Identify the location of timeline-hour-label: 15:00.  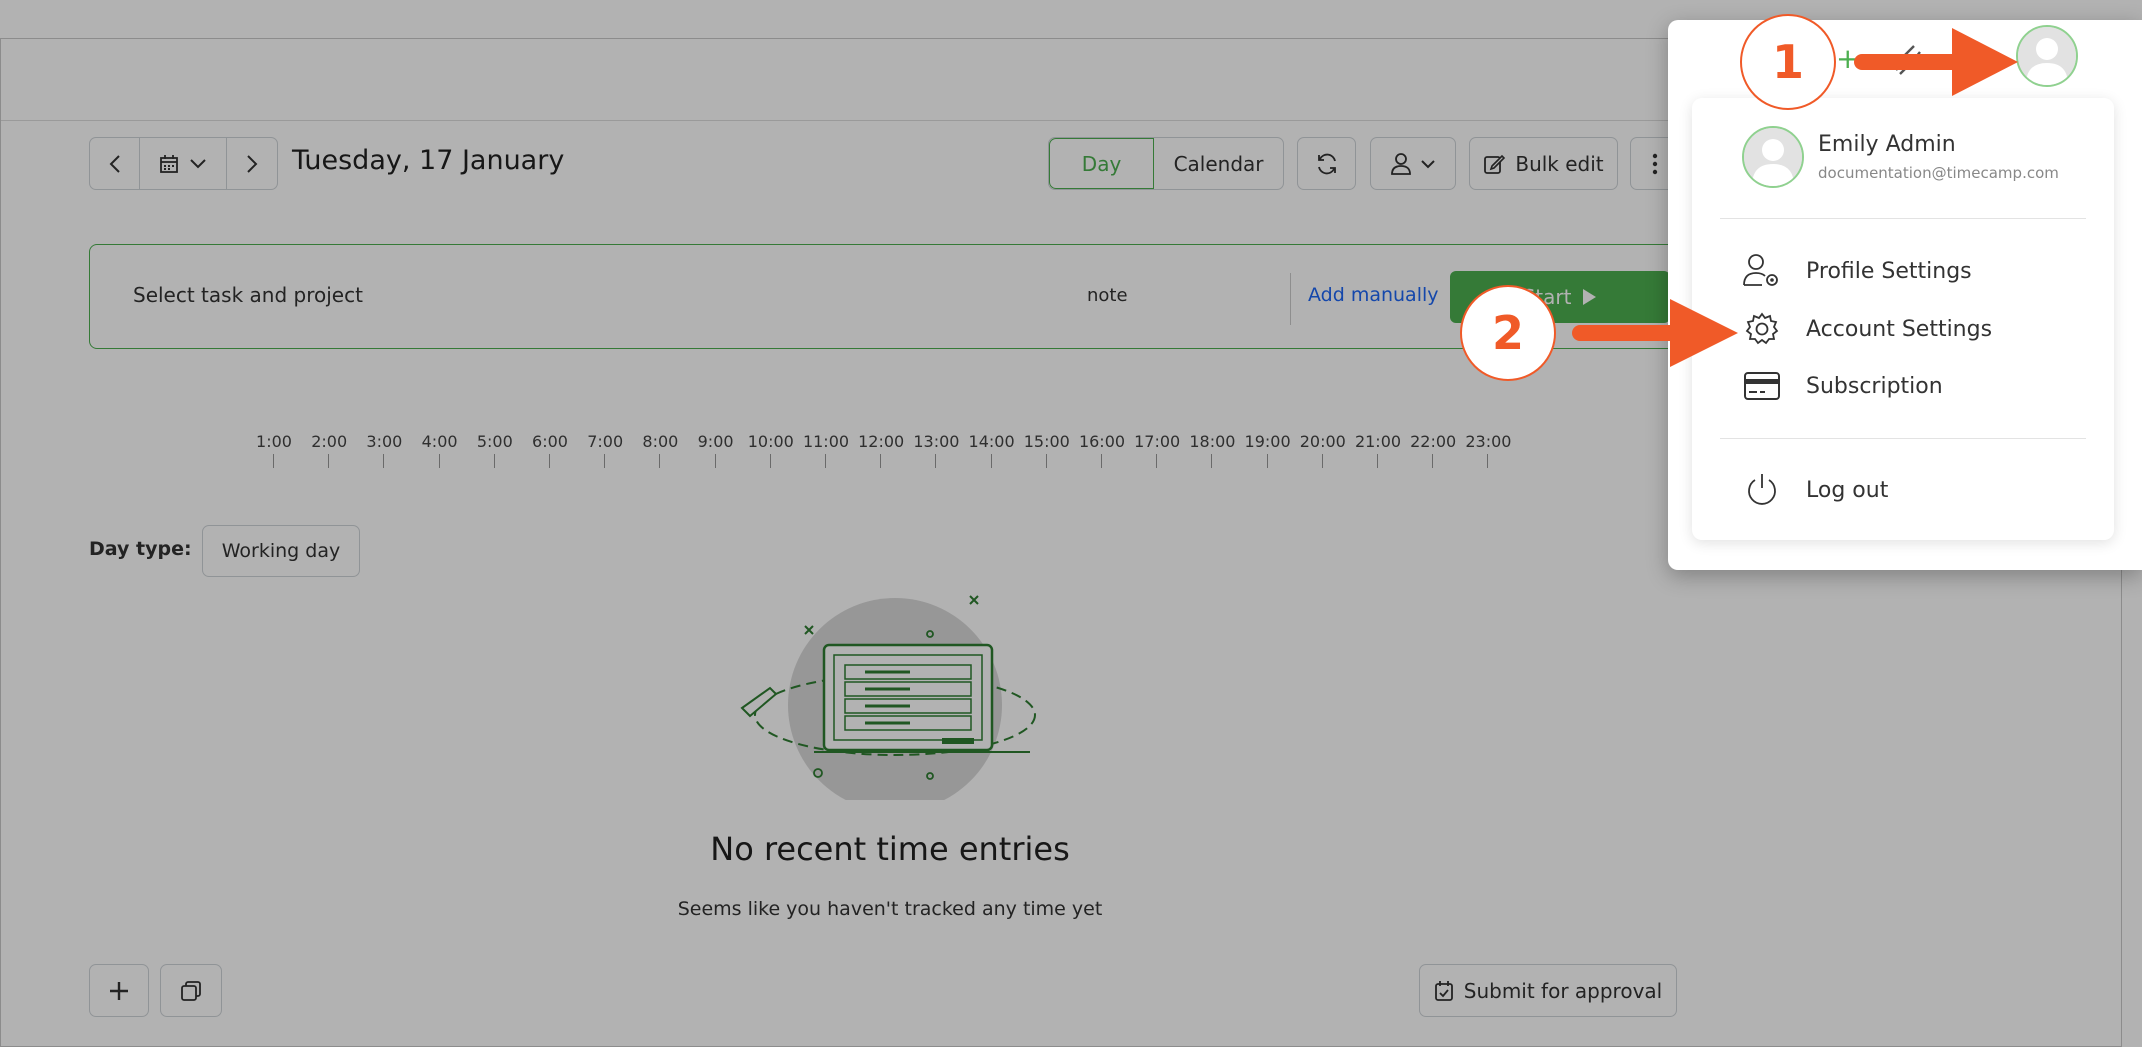
(1047, 450).